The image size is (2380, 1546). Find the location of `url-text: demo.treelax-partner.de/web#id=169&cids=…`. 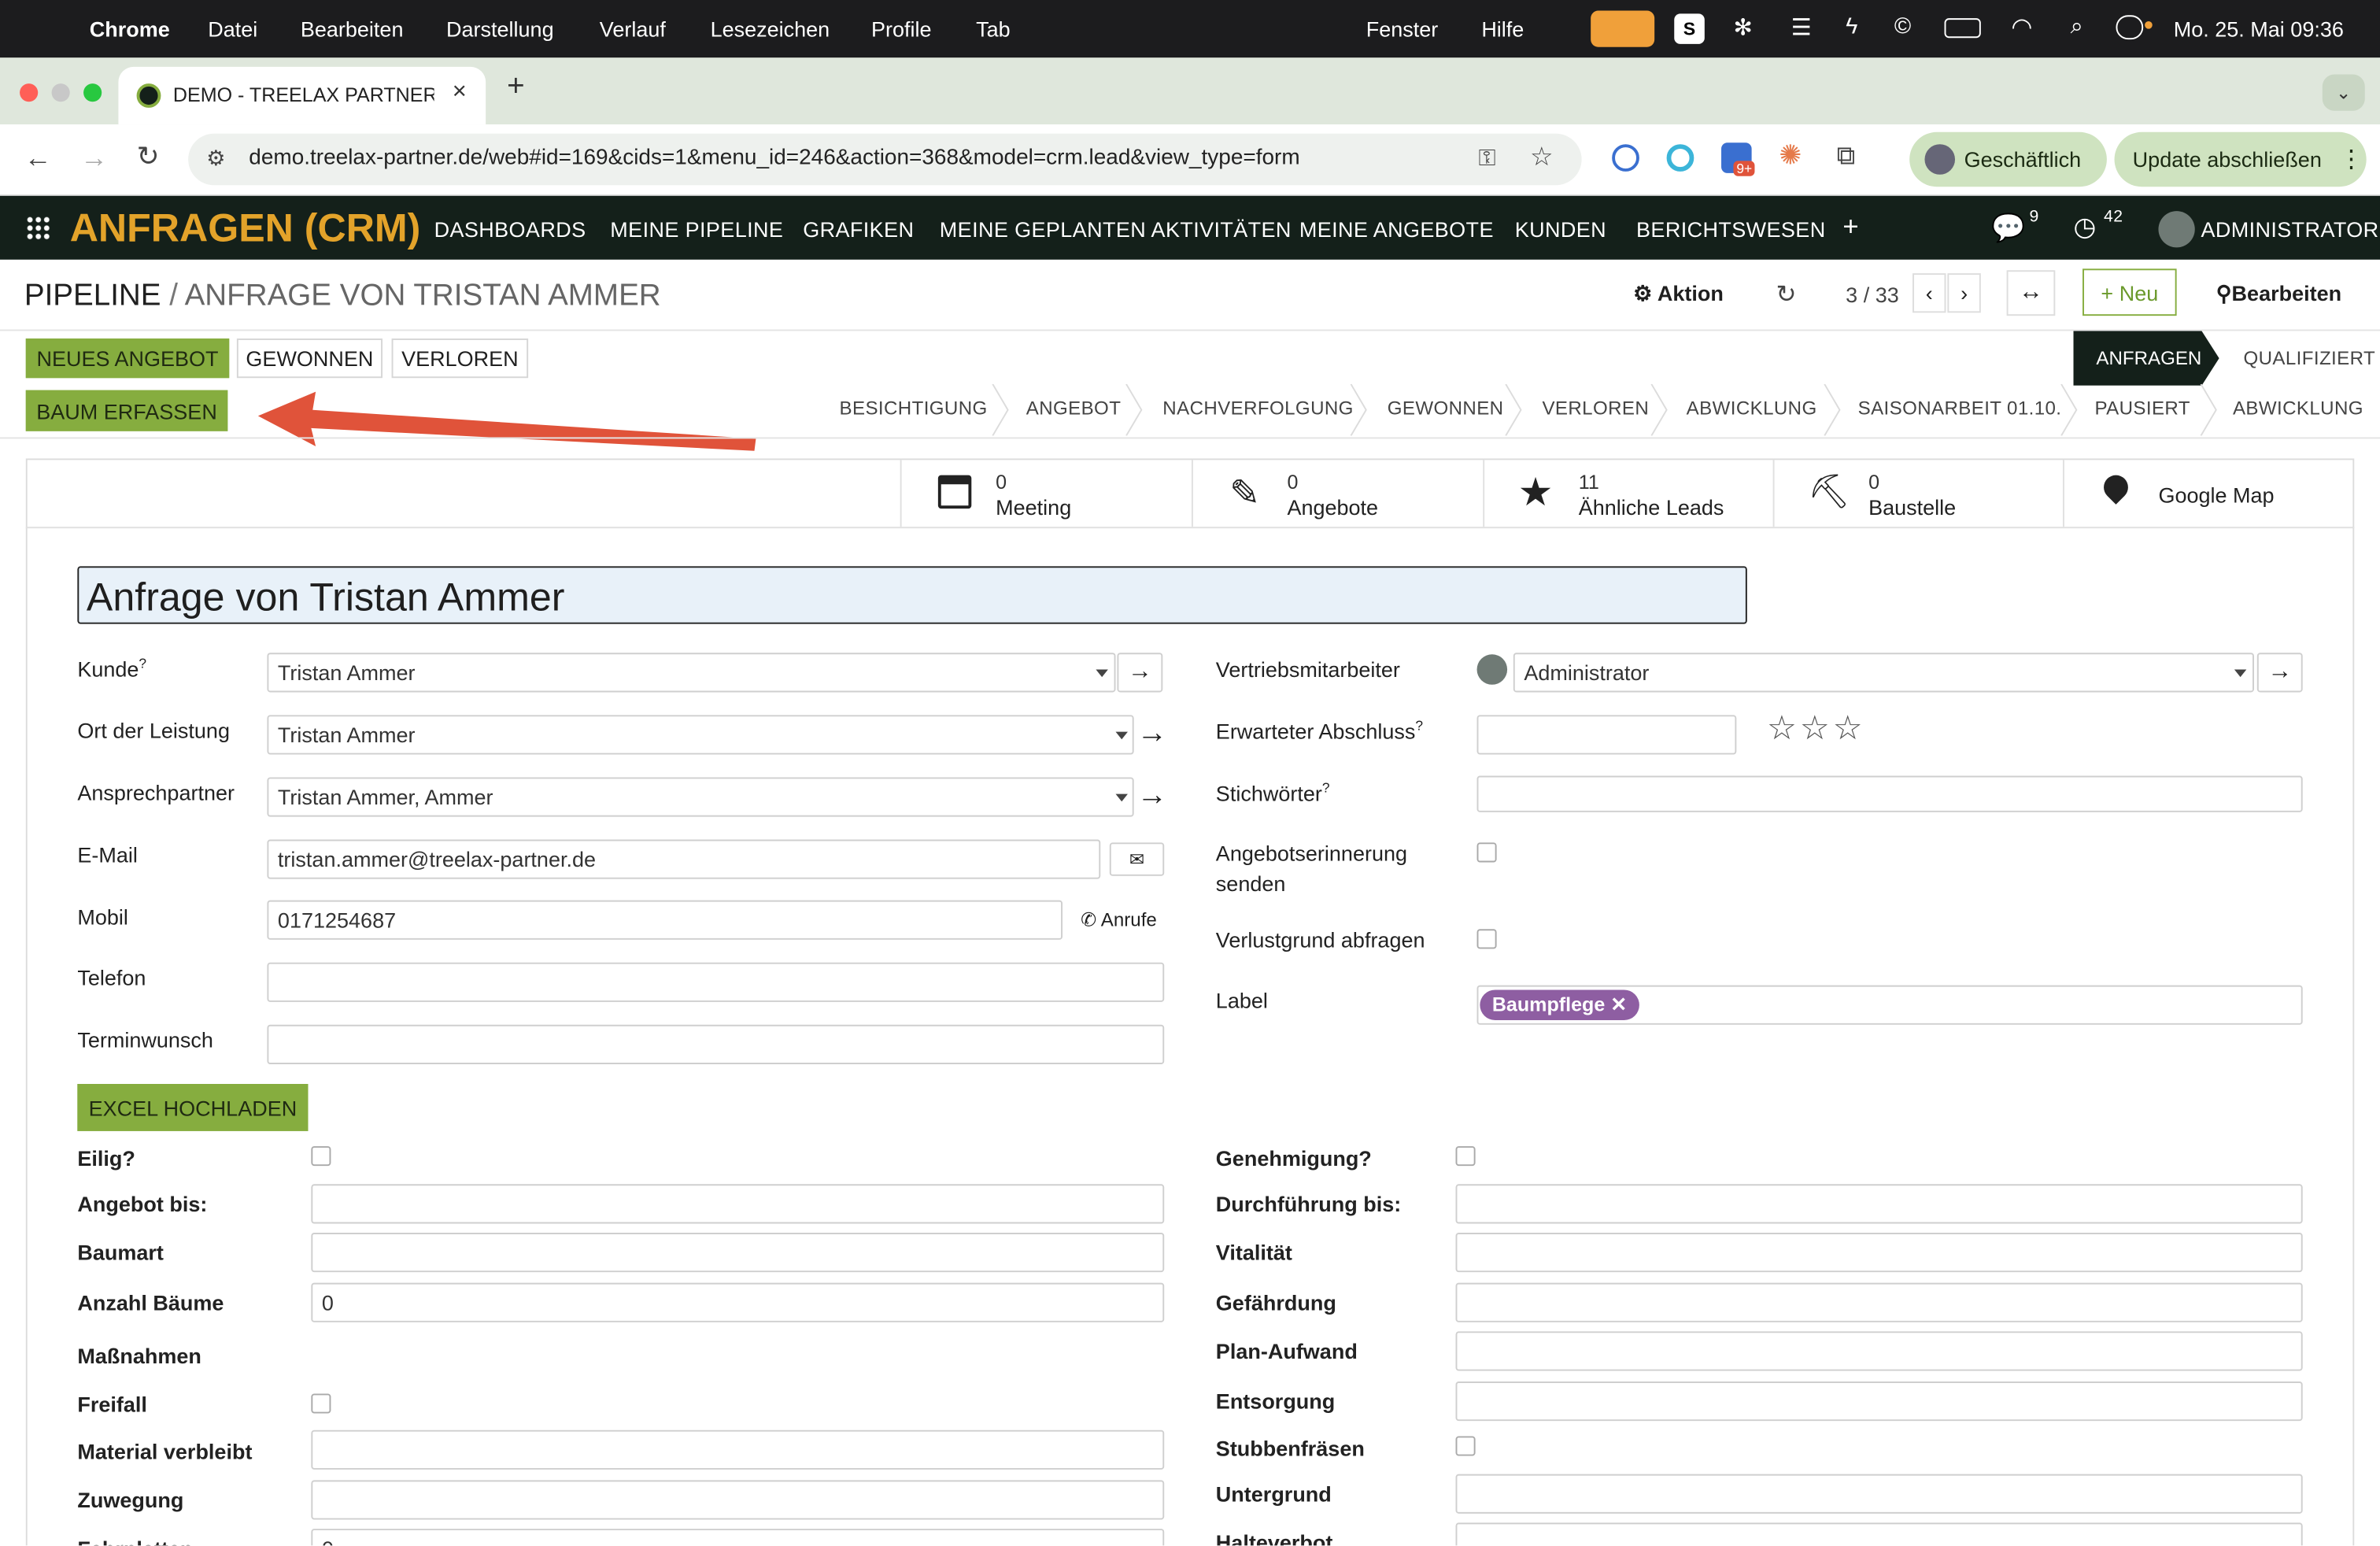

url-text: demo.treelax-partner.de/web#id=169&cids=… is located at coordinates (774, 158).